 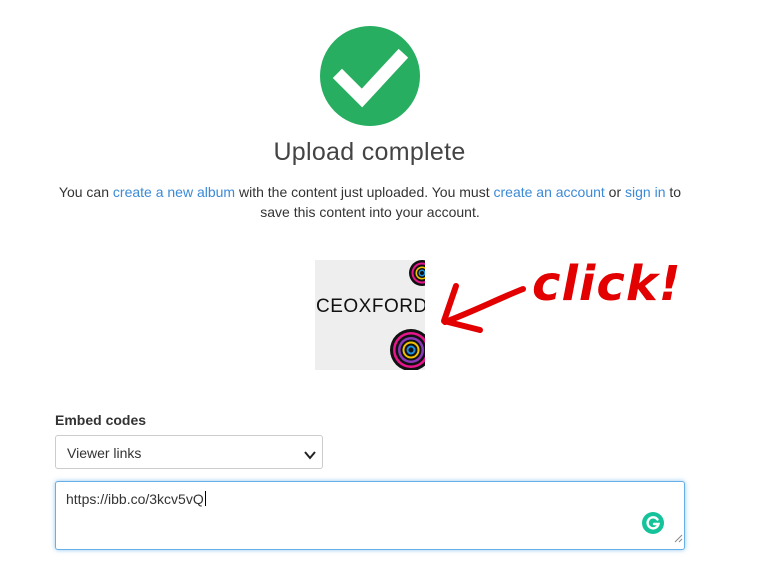 What do you see at coordinates (174, 192) in the screenshot?
I see `create-album-link: create a new album` at bounding box center [174, 192].